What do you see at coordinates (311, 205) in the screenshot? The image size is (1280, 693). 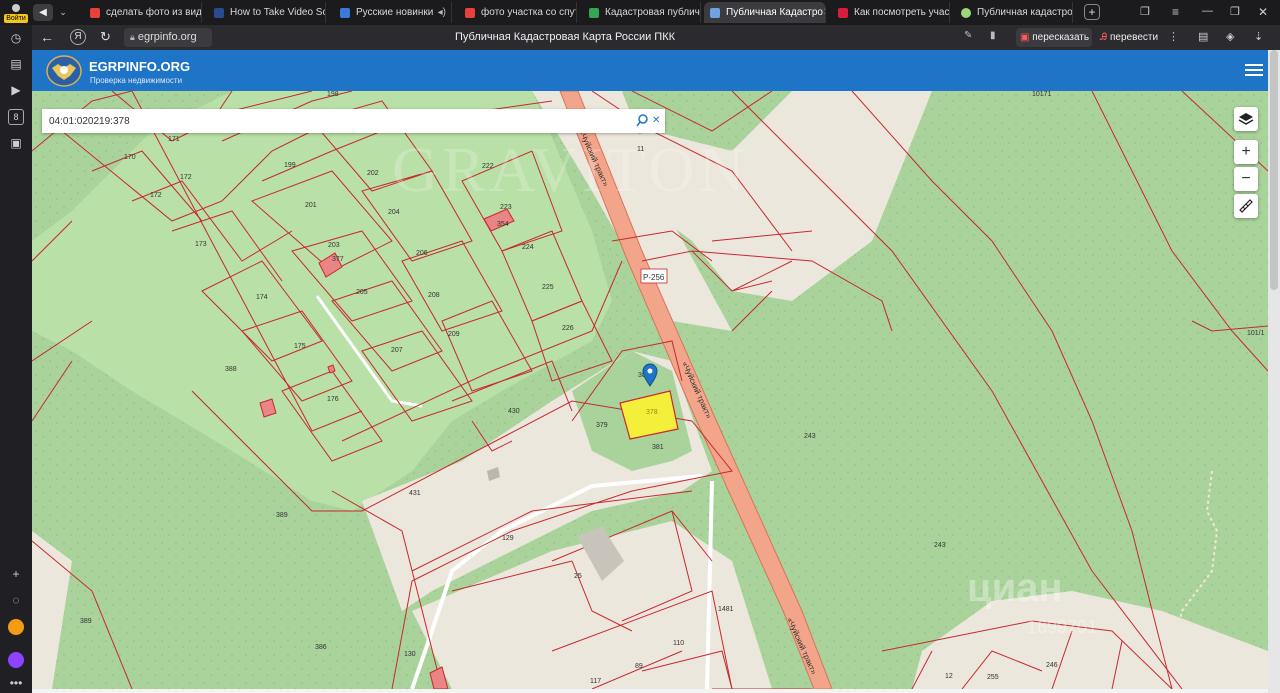 I see `parcel-number-label: 201` at bounding box center [311, 205].